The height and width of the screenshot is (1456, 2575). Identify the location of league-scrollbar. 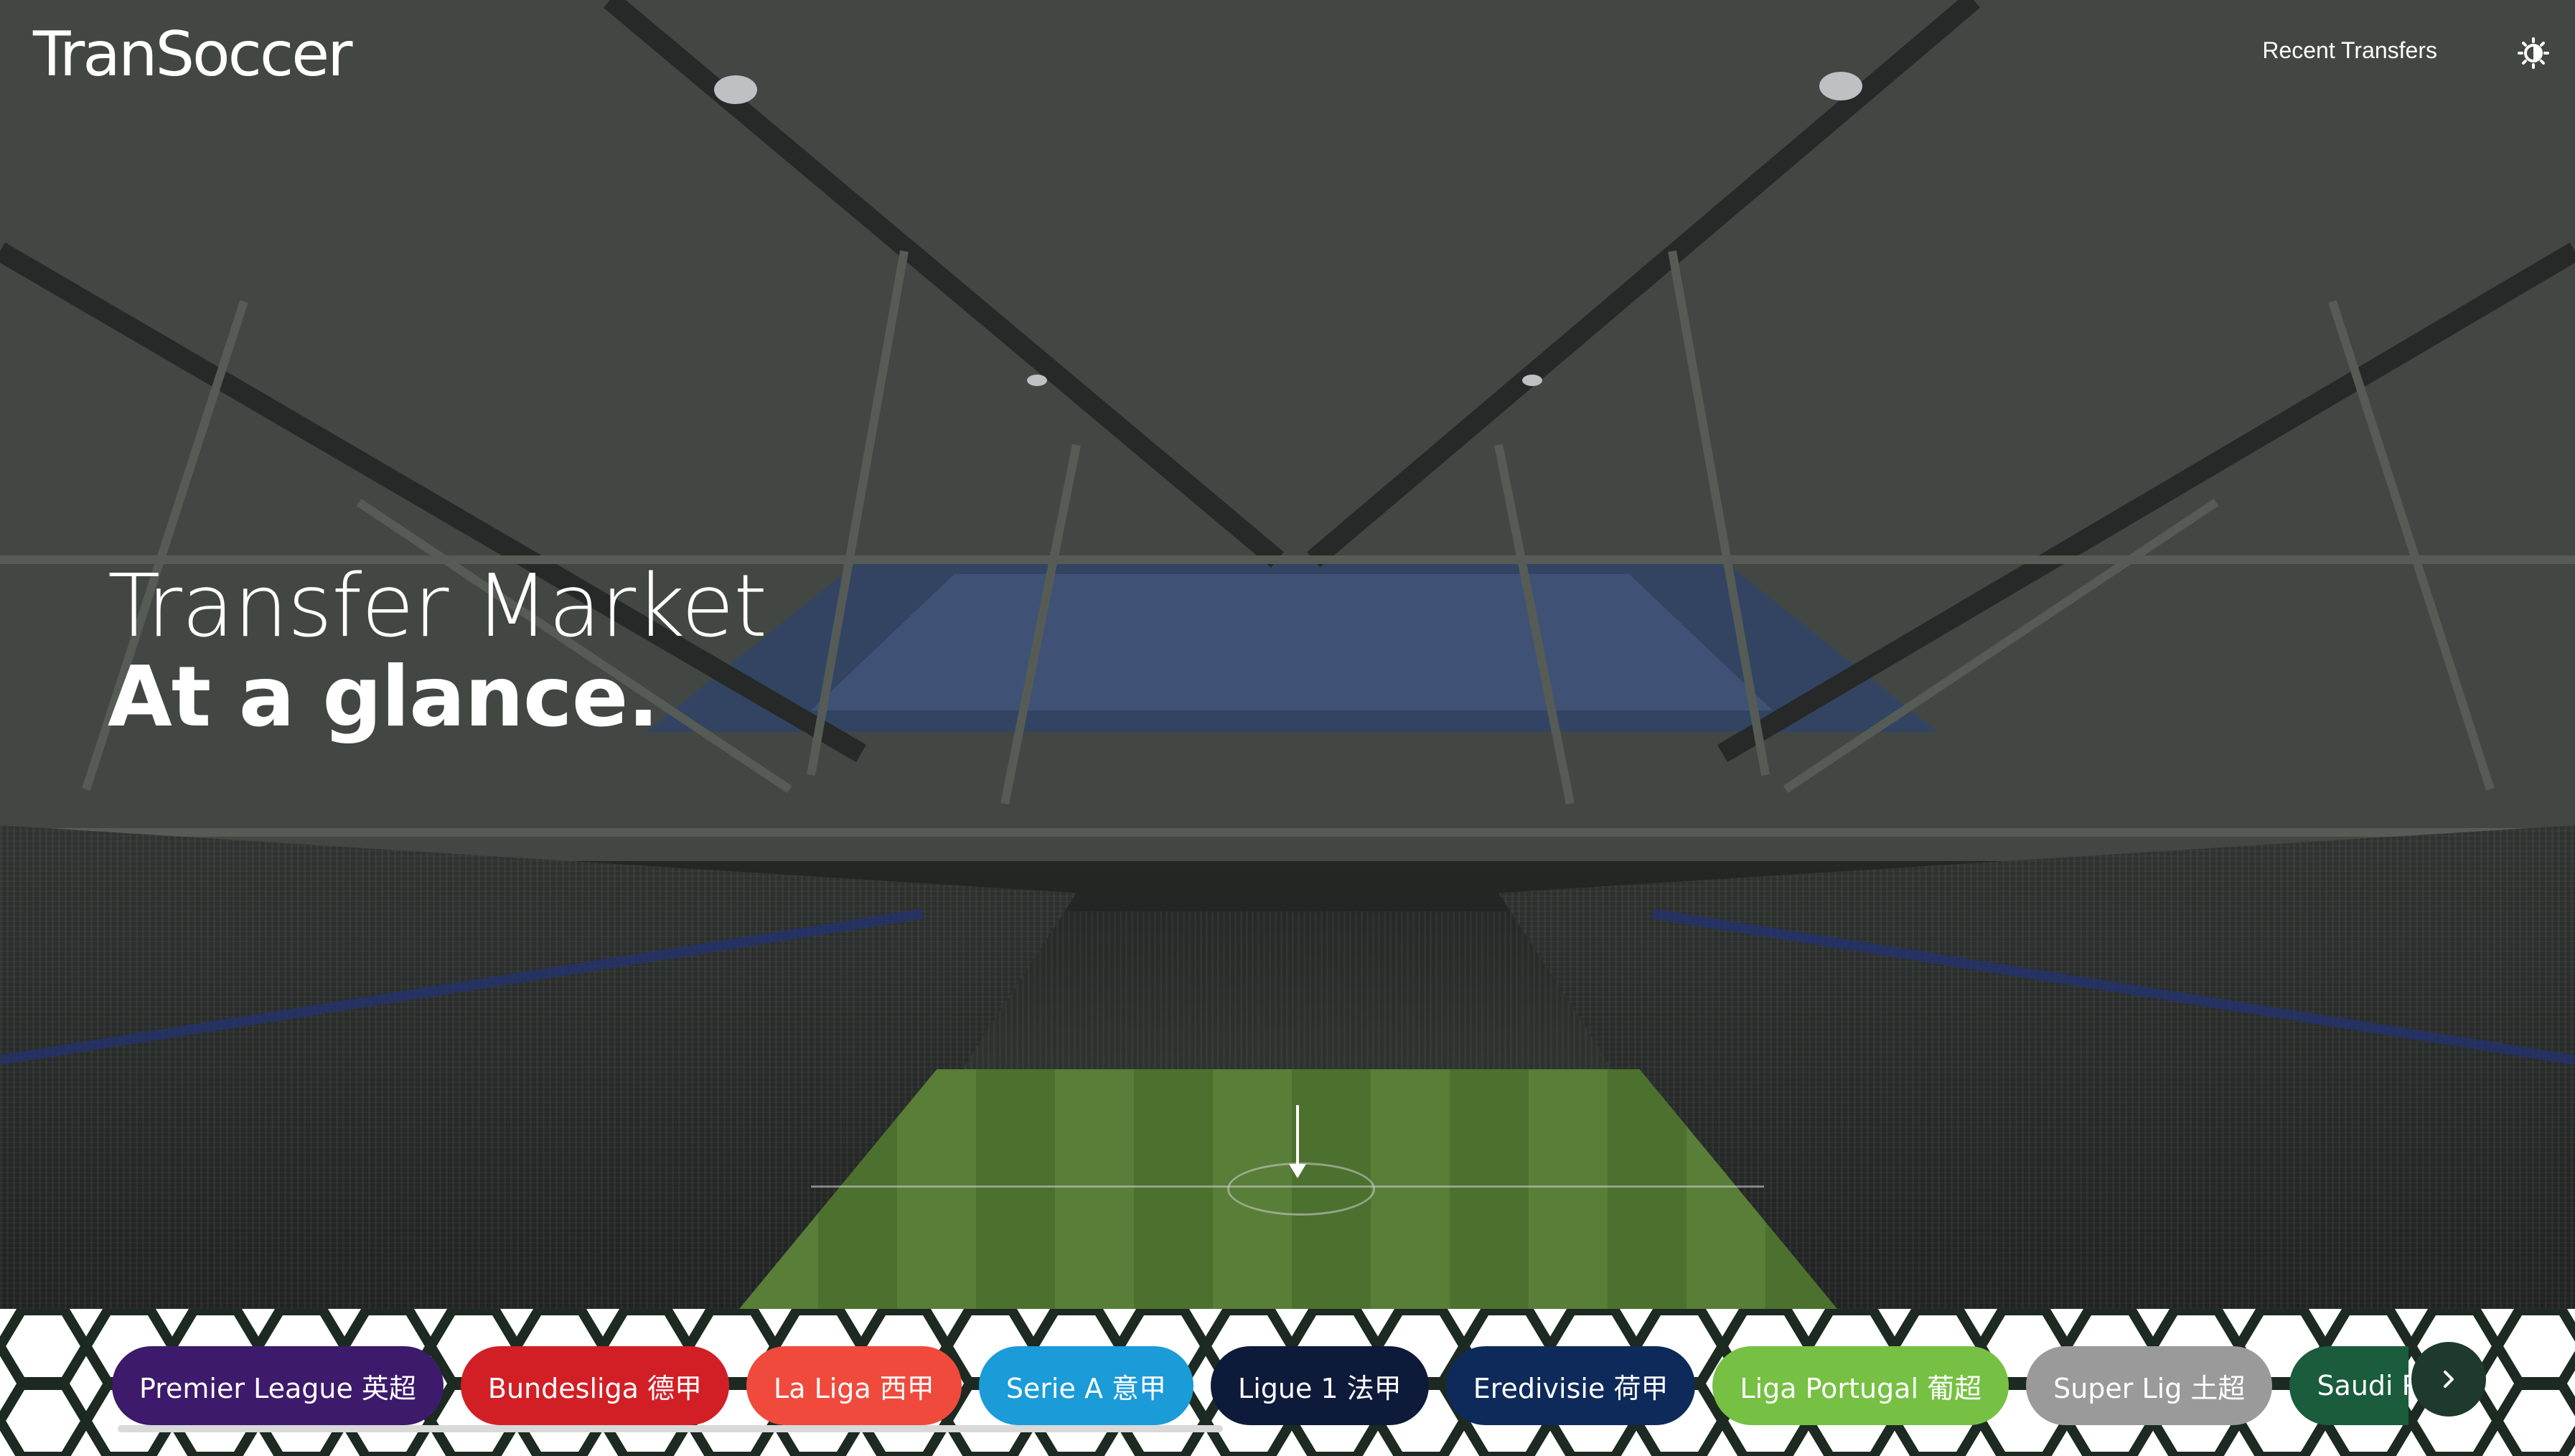
(670, 1428).